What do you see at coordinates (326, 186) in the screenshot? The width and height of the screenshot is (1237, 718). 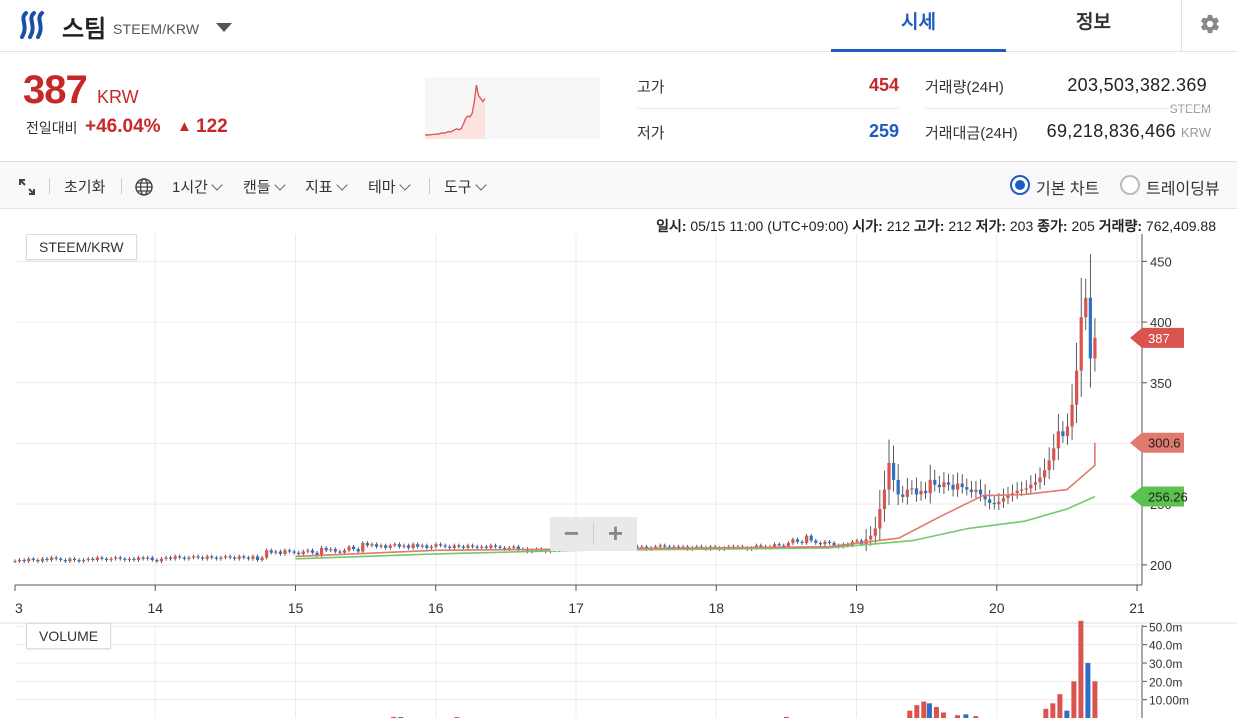 I see `indicator-dropdown: 지표` at bounding box center [326, 186].